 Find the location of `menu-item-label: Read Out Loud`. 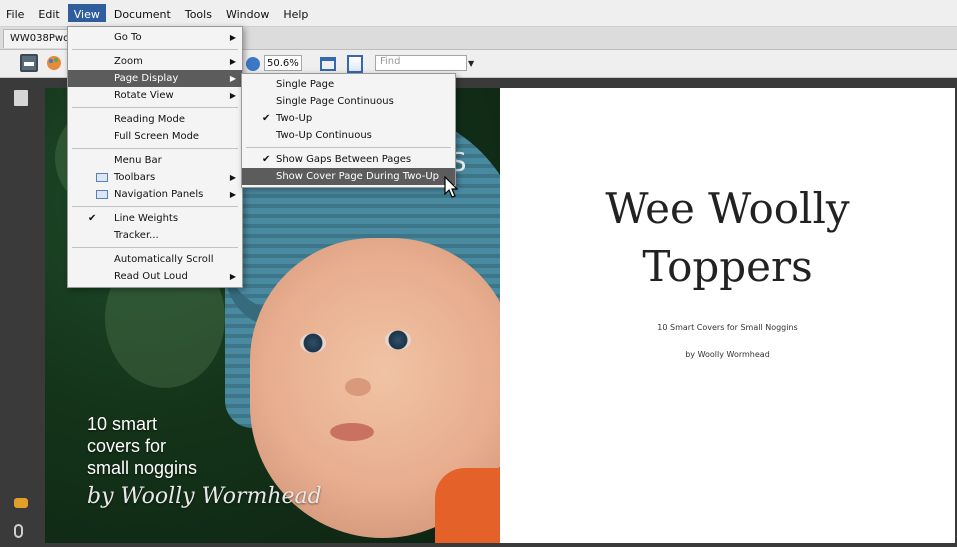

menu-item-label: Read Out Loud is located at coordinates (151, 276).